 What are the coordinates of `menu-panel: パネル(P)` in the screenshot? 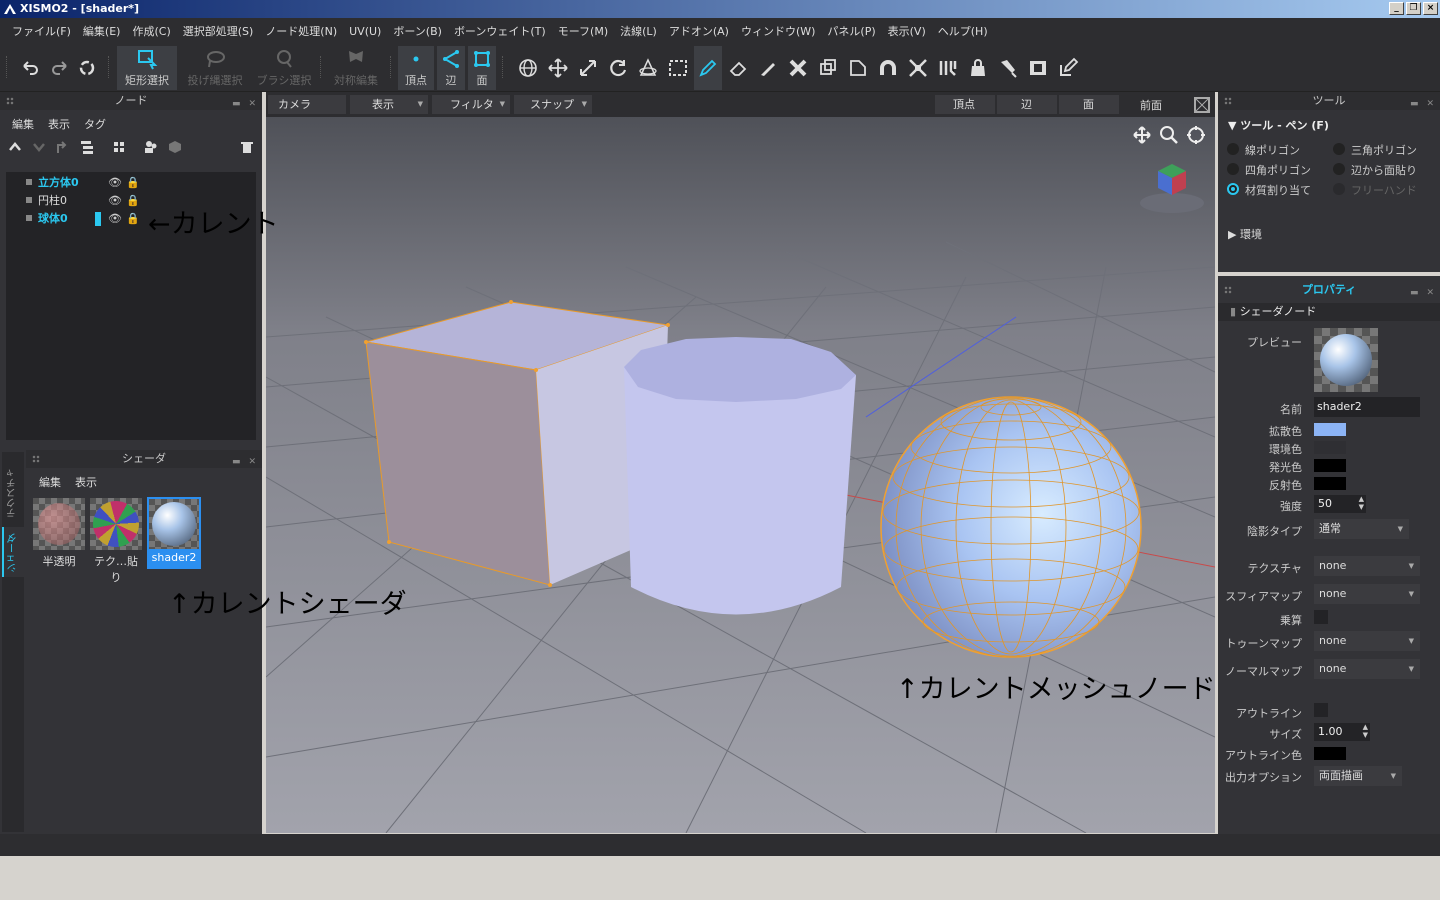 It's located at (851, 31).